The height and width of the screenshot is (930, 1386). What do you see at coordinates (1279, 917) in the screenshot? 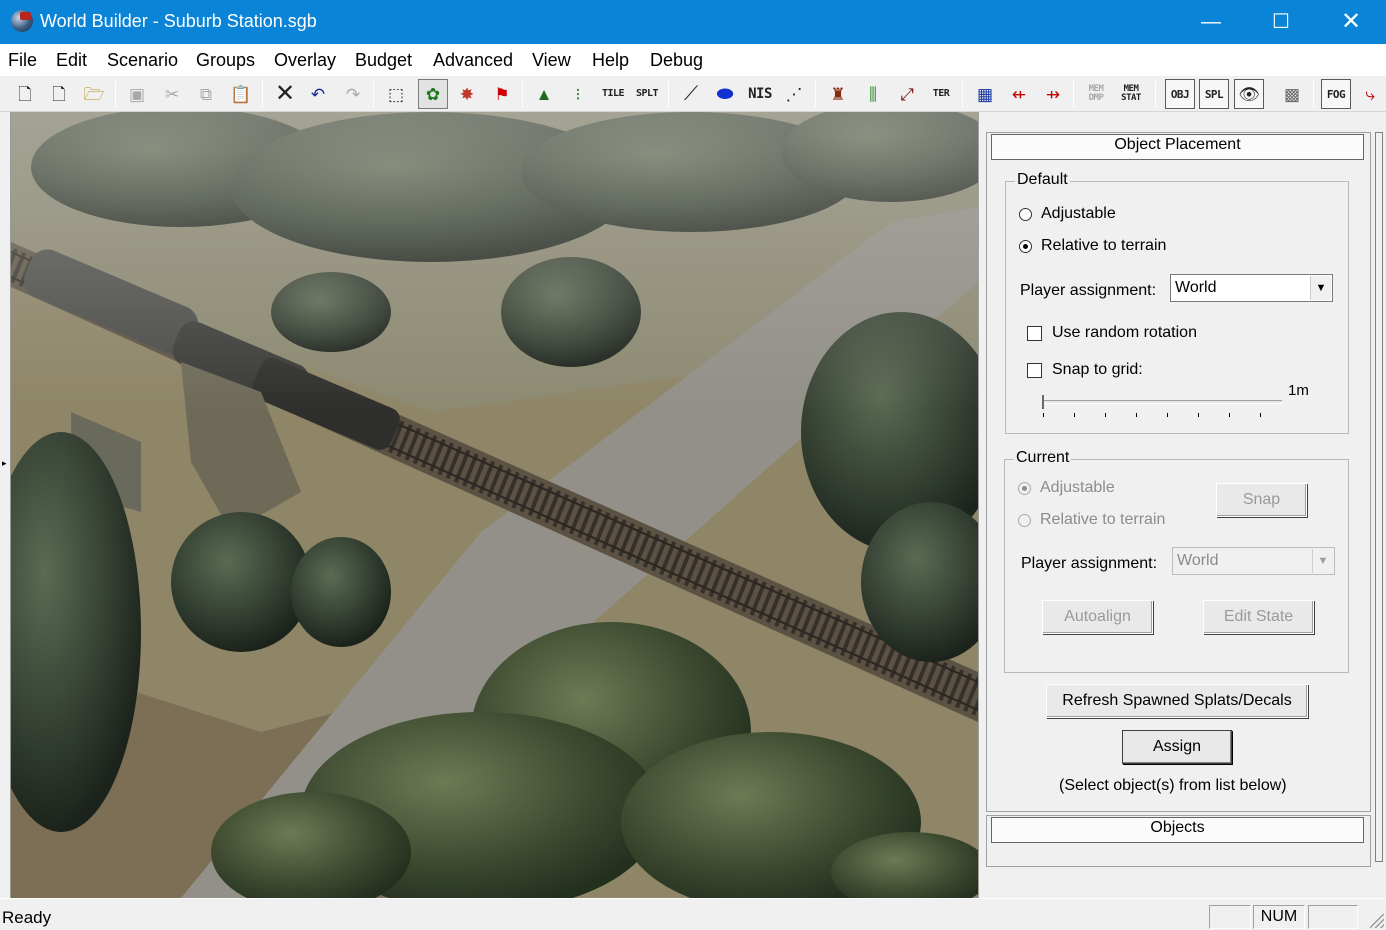
I see `status-pane-num: NUM` at bounding box center [1279, 917].